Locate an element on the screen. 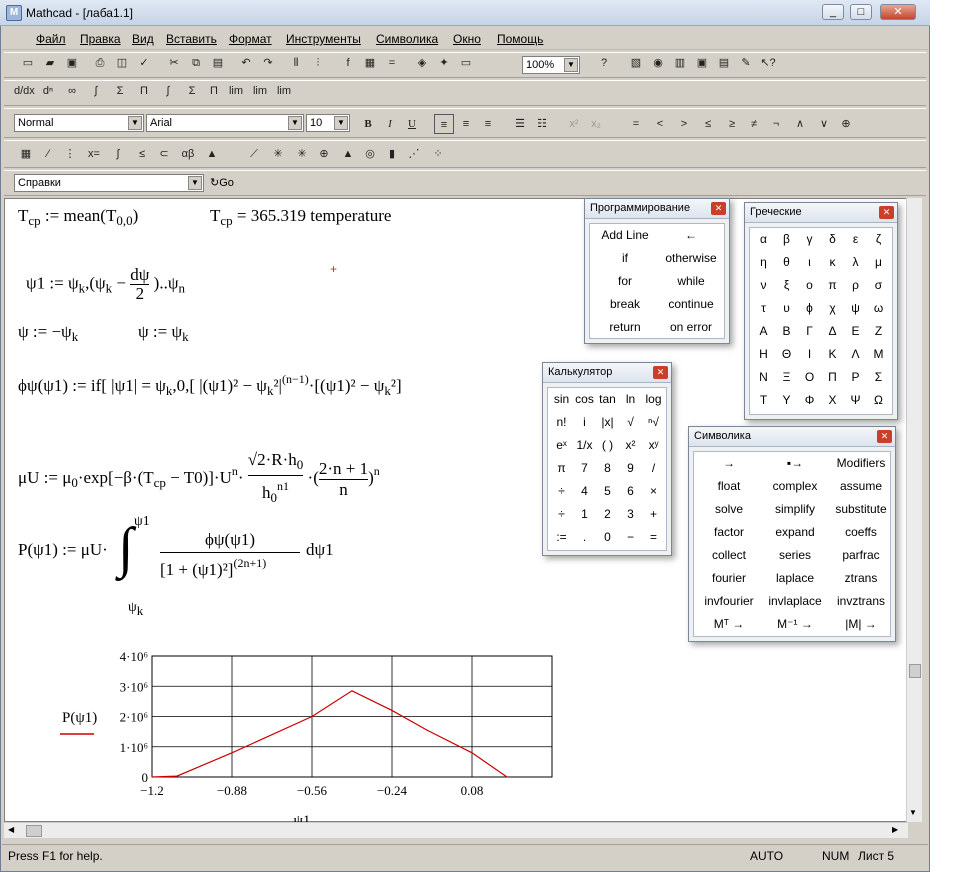 This screenshot has height=872, width=960. calculator-key-button: cos is located at coordinates (584, 399).